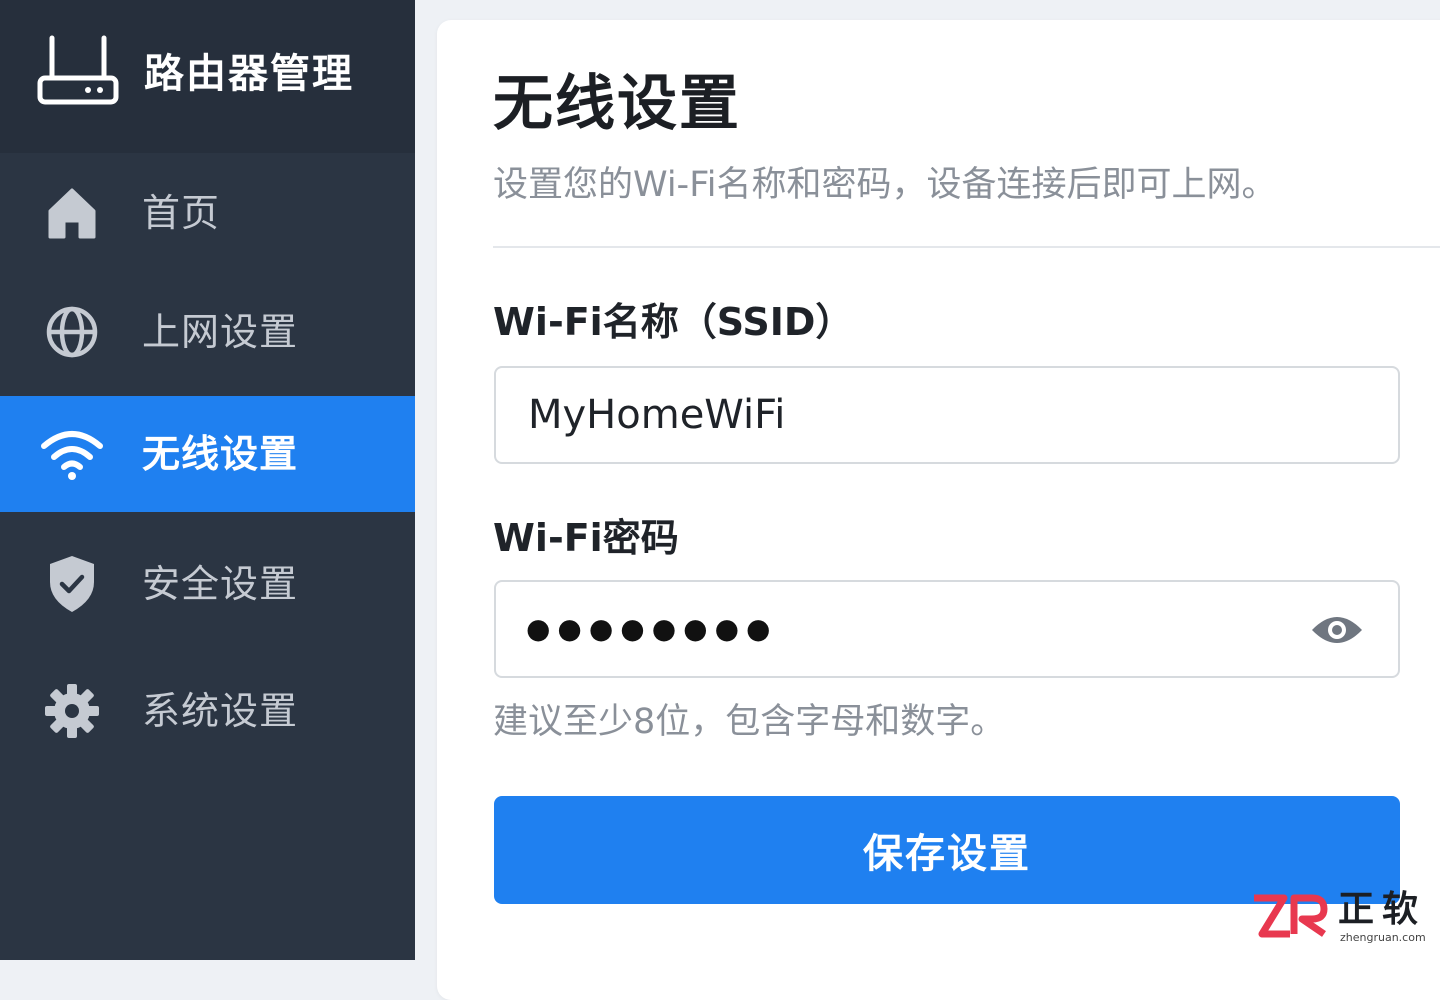  I want to click on sidebar-item-label: 系统设置, so click(220, 711).